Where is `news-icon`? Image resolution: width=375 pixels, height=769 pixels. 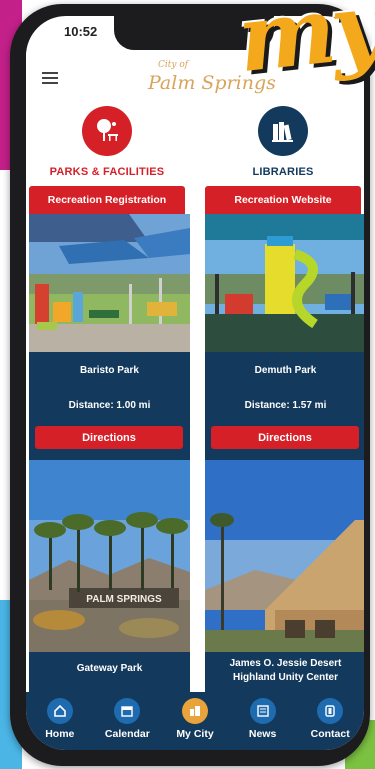
news-icon is located at coordinates (262, 711).